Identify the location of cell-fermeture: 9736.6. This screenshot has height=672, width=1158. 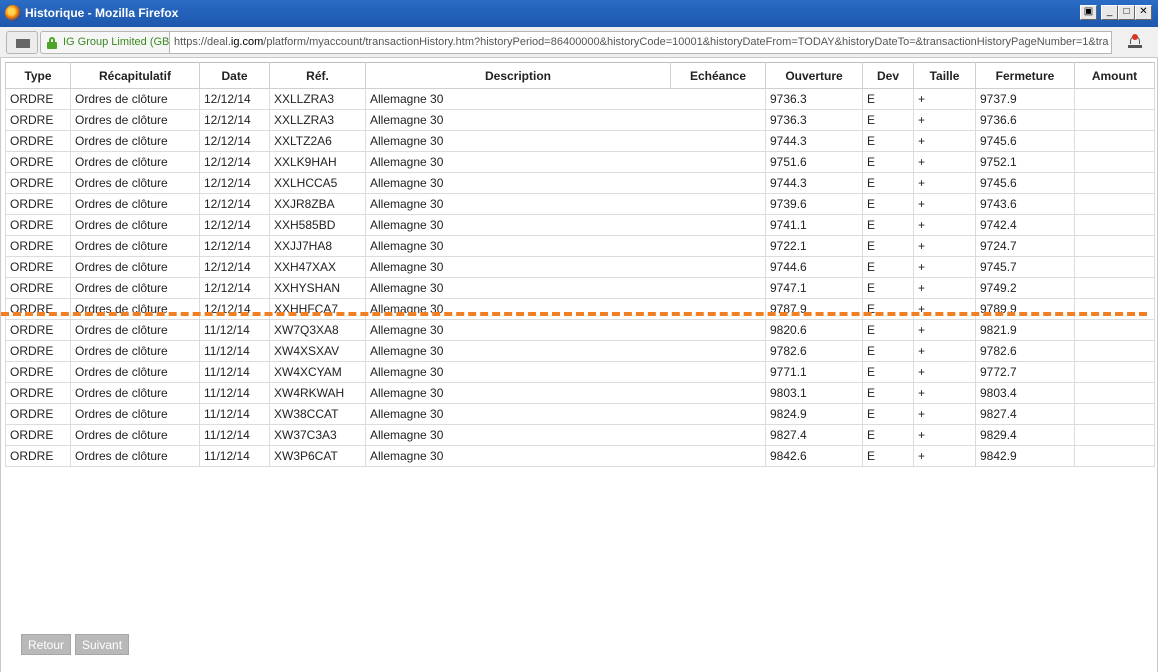
(1025, 120).